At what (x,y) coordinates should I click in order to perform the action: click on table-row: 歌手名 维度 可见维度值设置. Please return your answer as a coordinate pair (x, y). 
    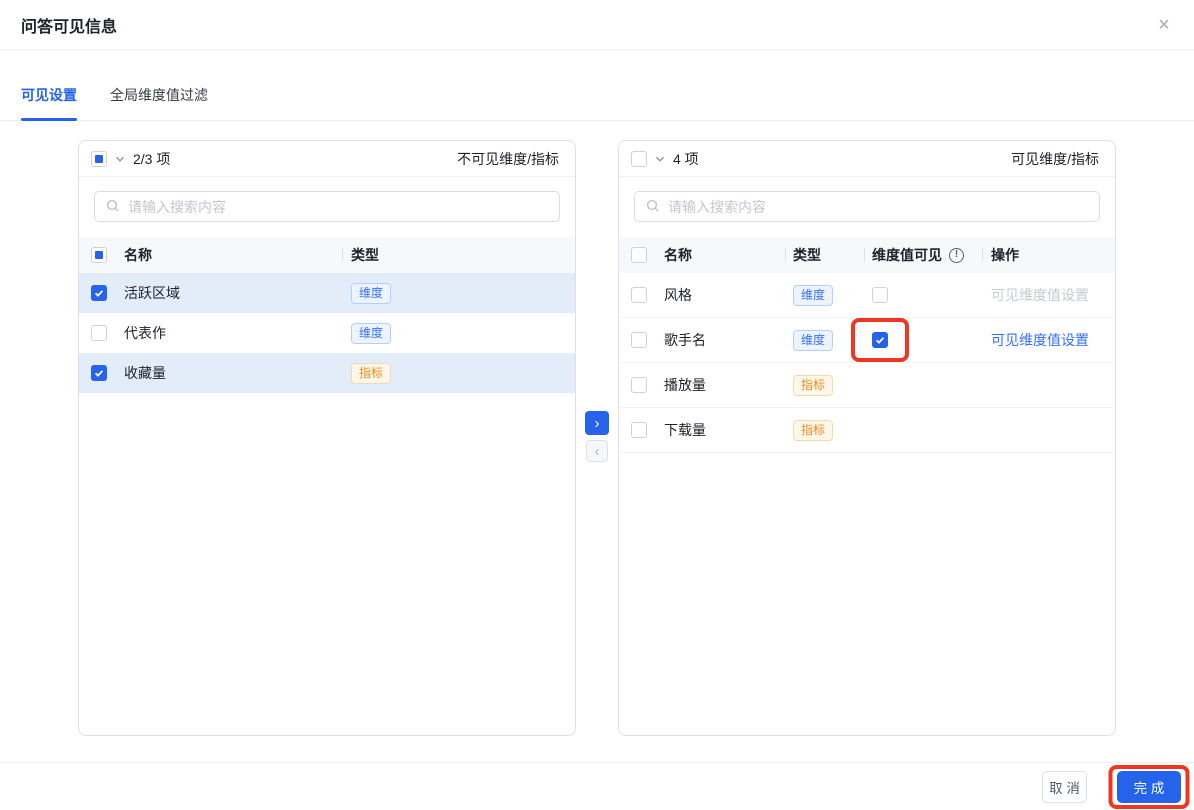
    Looking at the image, I should click on (867, 340).